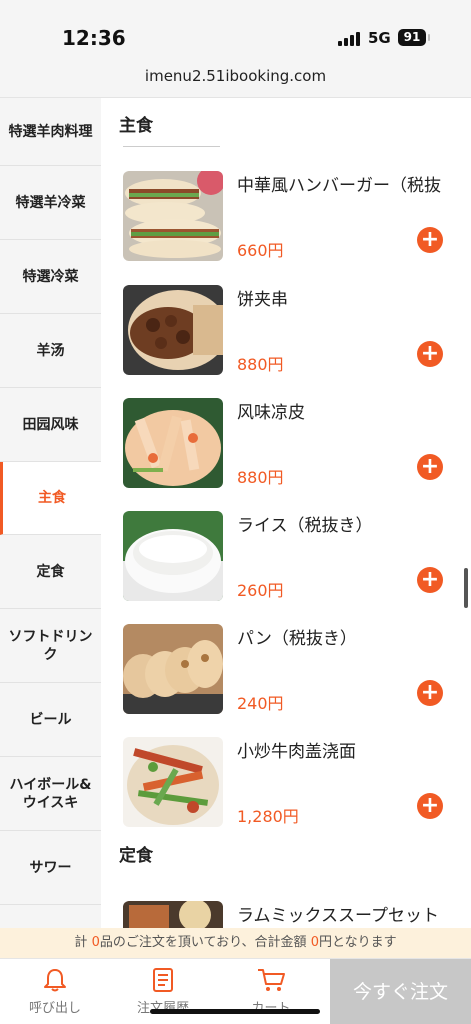  I want to click on sidebar-item-label: 特選羊冷菜, so click(50, 202).